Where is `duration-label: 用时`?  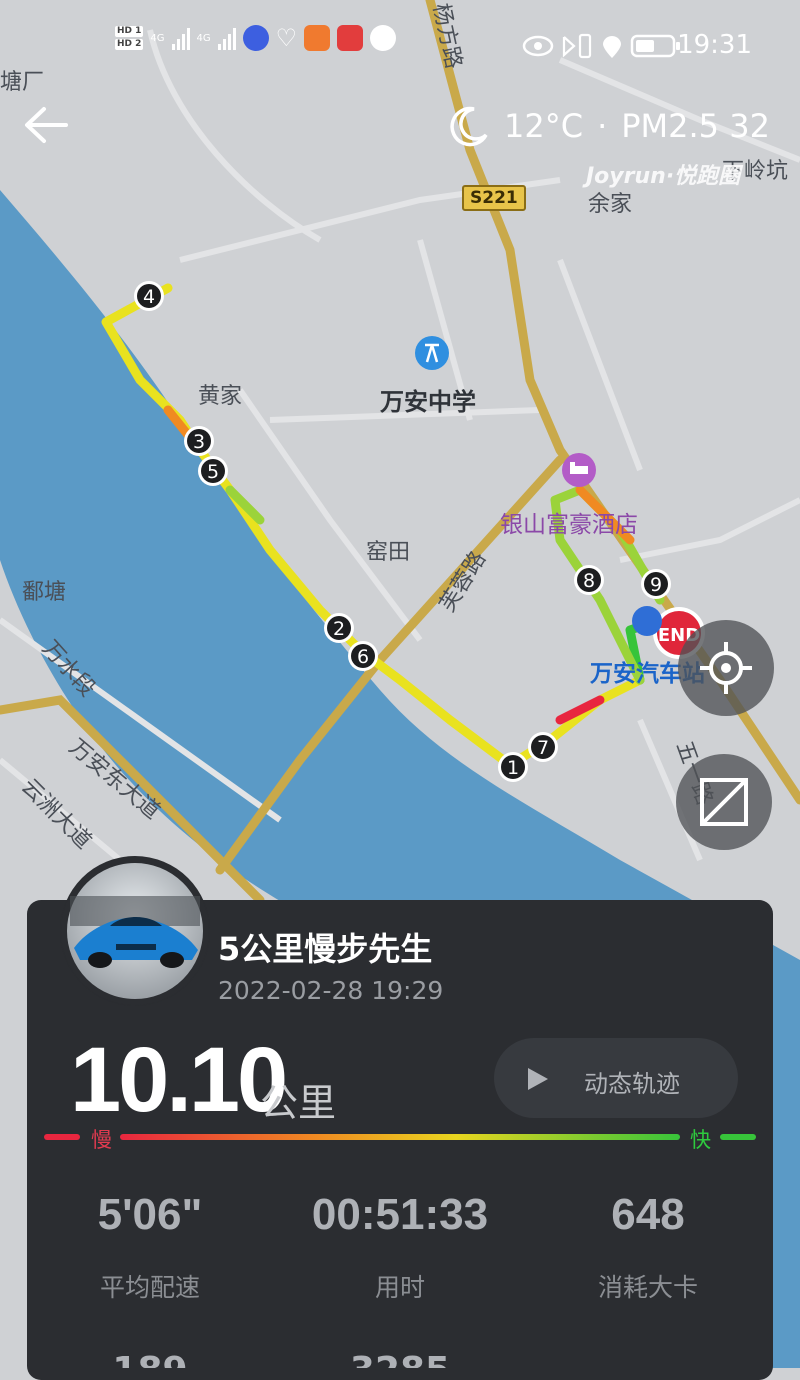
duration-label: 用时 is located at coordinates (399, 1287).